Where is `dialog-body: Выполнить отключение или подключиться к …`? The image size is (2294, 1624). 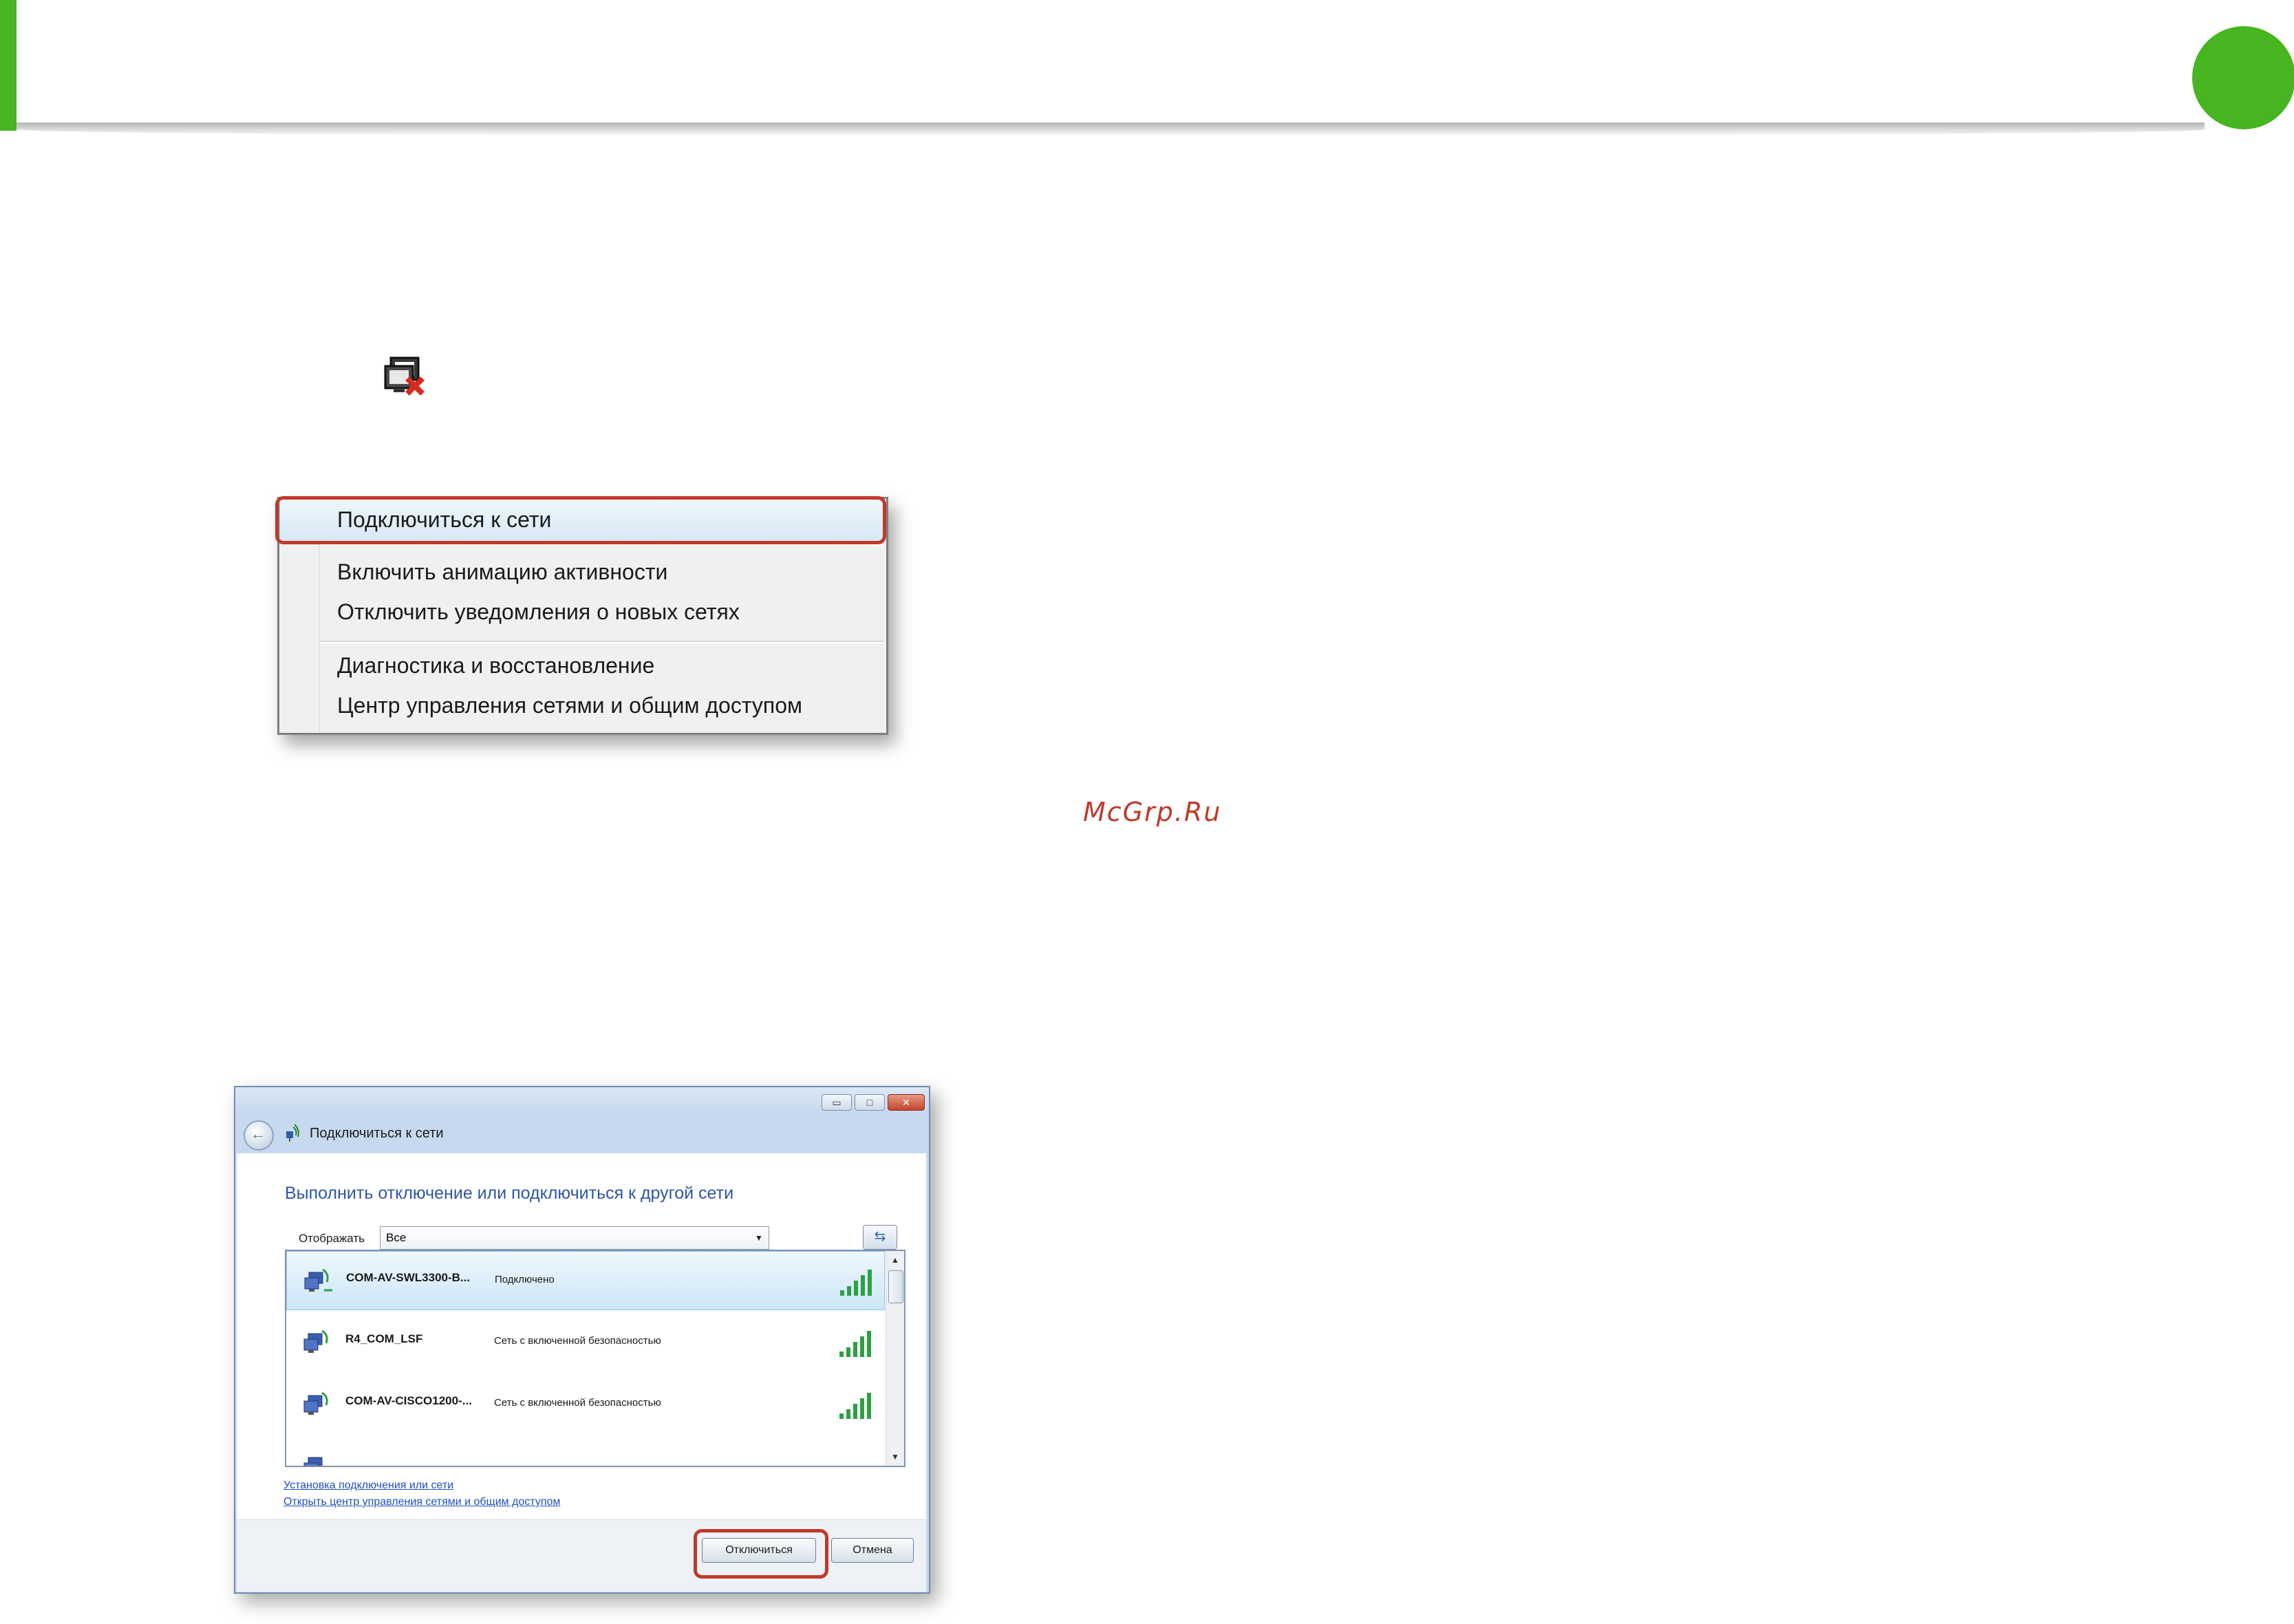
dialog-body: Выполнить отключение или подключиться к … is located at coordinates (581, 1336).